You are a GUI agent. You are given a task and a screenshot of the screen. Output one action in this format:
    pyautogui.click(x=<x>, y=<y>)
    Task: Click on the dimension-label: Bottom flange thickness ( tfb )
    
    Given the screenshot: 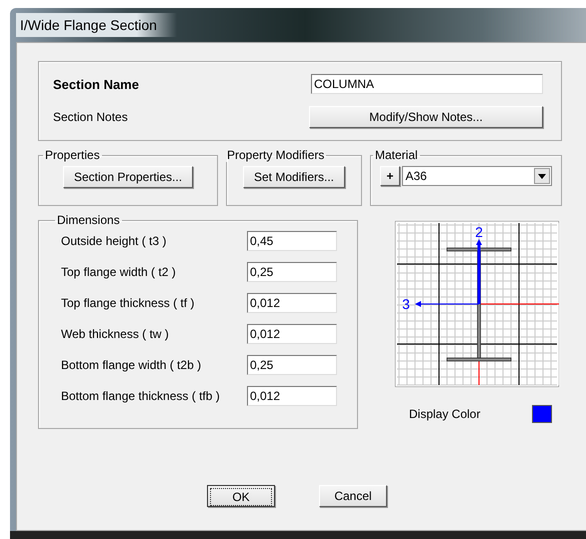 What is the action you would take?
    pyautogui.click(x=140, y=396)
    